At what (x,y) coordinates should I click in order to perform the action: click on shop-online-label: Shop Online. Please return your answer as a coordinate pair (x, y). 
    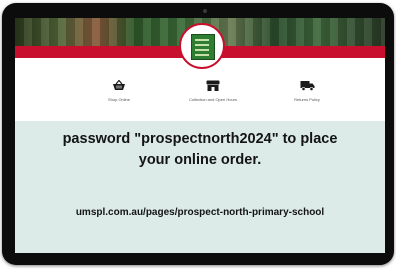
    Looking at the image, I should click on (118, 99).